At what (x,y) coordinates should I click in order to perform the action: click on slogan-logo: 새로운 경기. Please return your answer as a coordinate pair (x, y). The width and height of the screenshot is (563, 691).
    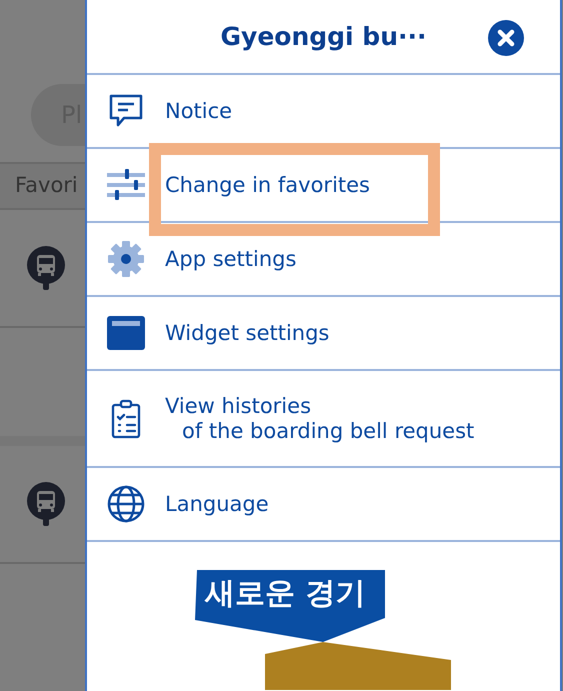
    Looking at the image, I should click on (324, 630).